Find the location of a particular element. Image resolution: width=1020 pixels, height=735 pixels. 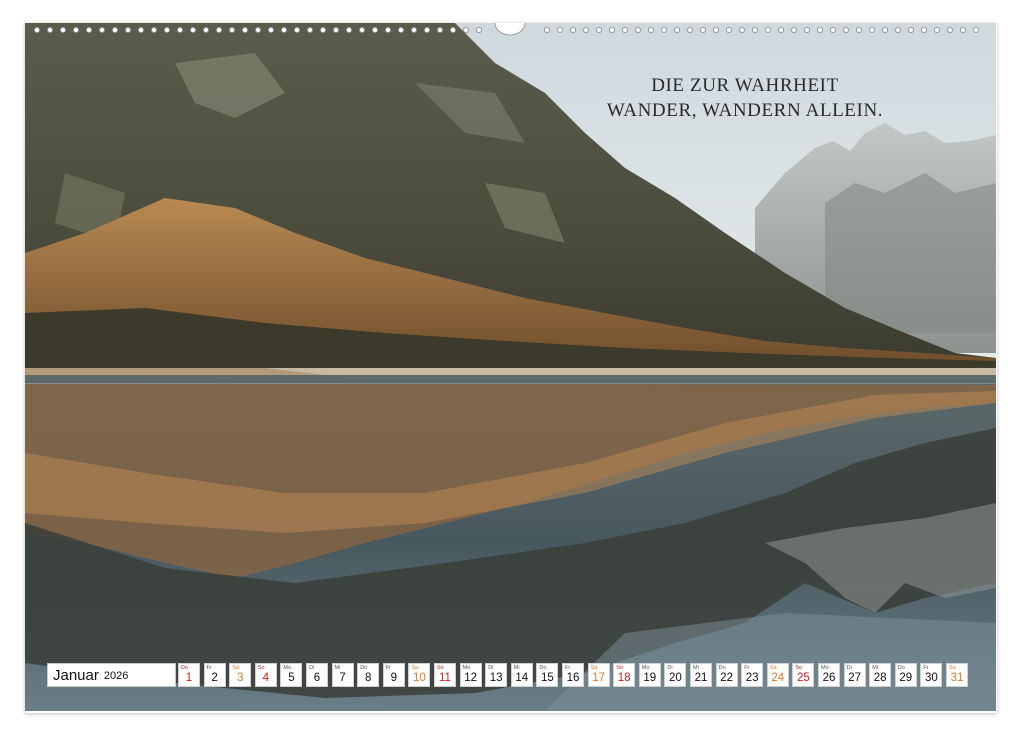

day-cell: Fr 9 is located at coordinates (393, 675).